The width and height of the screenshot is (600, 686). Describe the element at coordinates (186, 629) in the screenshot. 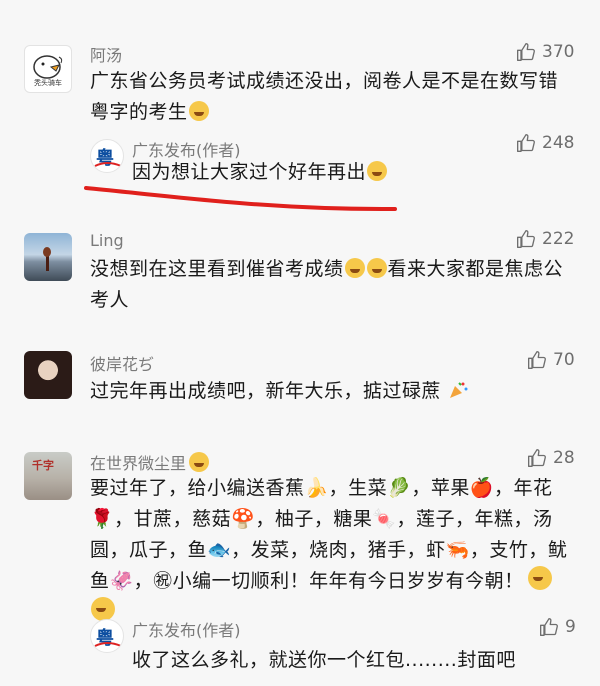

I see `reply-author: 广东发布(作者)` at that location.